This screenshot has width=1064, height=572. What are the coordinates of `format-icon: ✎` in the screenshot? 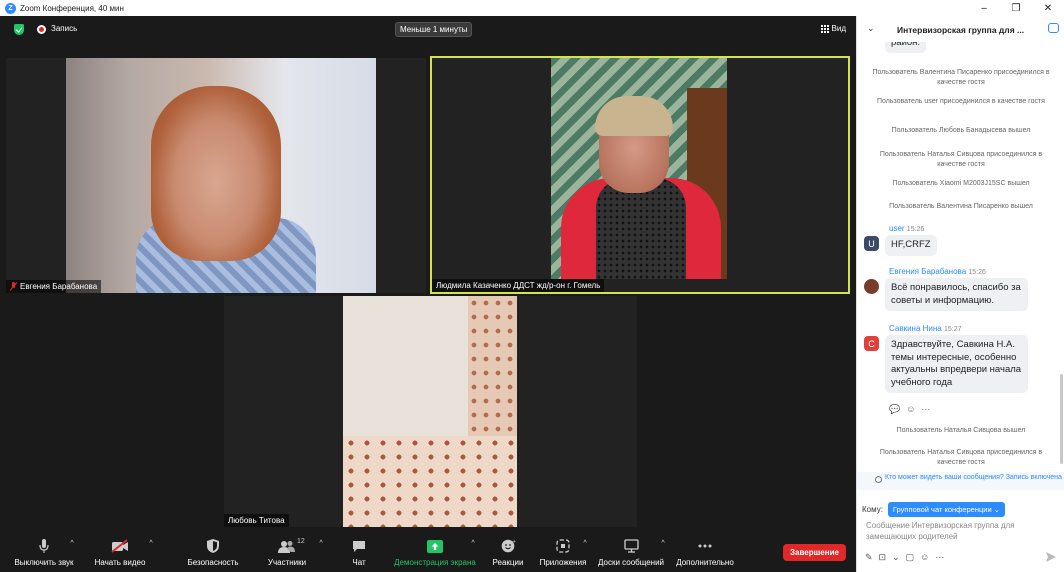 It's located at (869, 557).